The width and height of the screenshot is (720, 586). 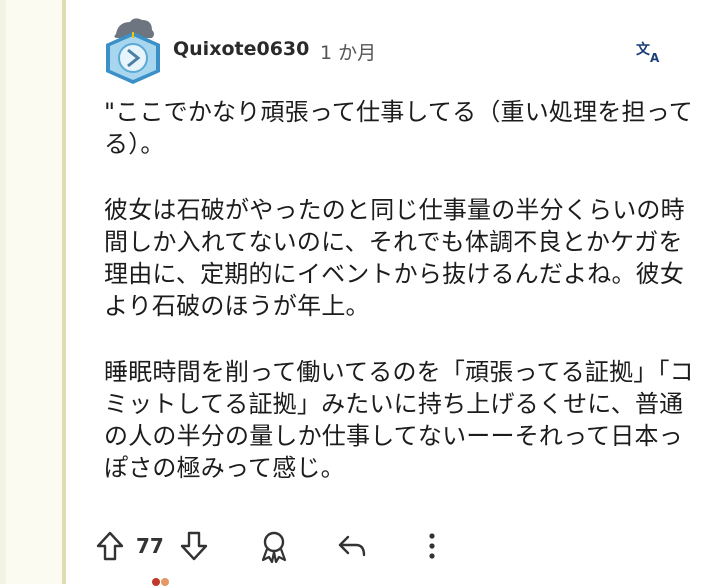 I want to click on svg-text: 文, so click(x=643, y=49).